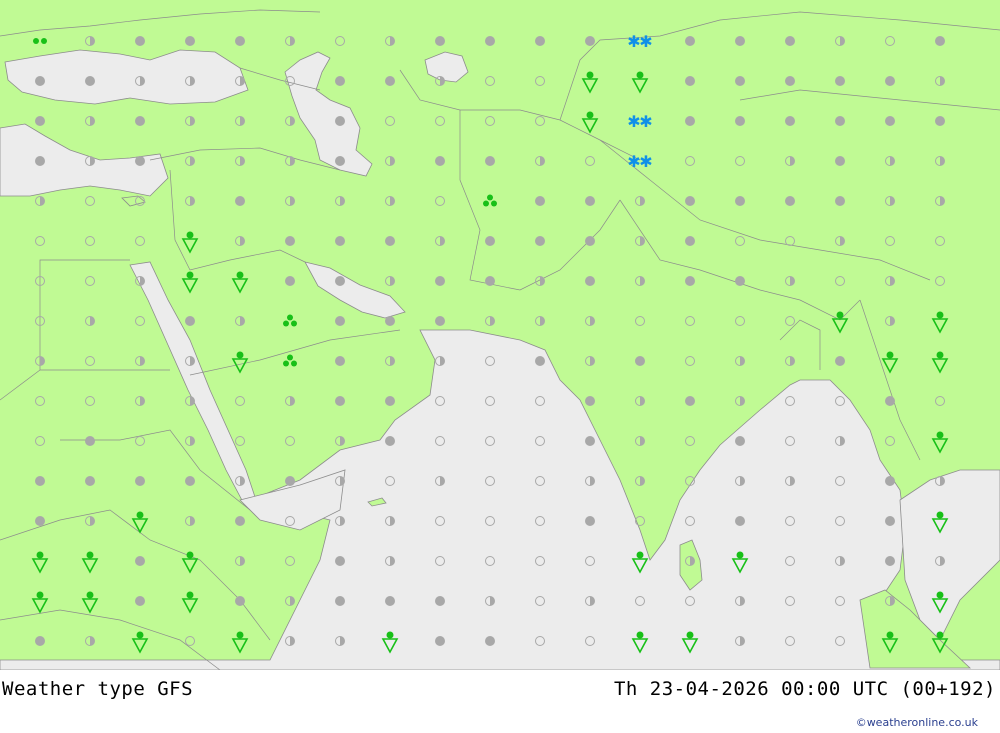 This screenshot has height=733, width=1000. What do you see at coordinates (917, 722) in the screenshot?
I see `credit-link: ©weatheronline.co.uk` at bounding box center [917, 722].